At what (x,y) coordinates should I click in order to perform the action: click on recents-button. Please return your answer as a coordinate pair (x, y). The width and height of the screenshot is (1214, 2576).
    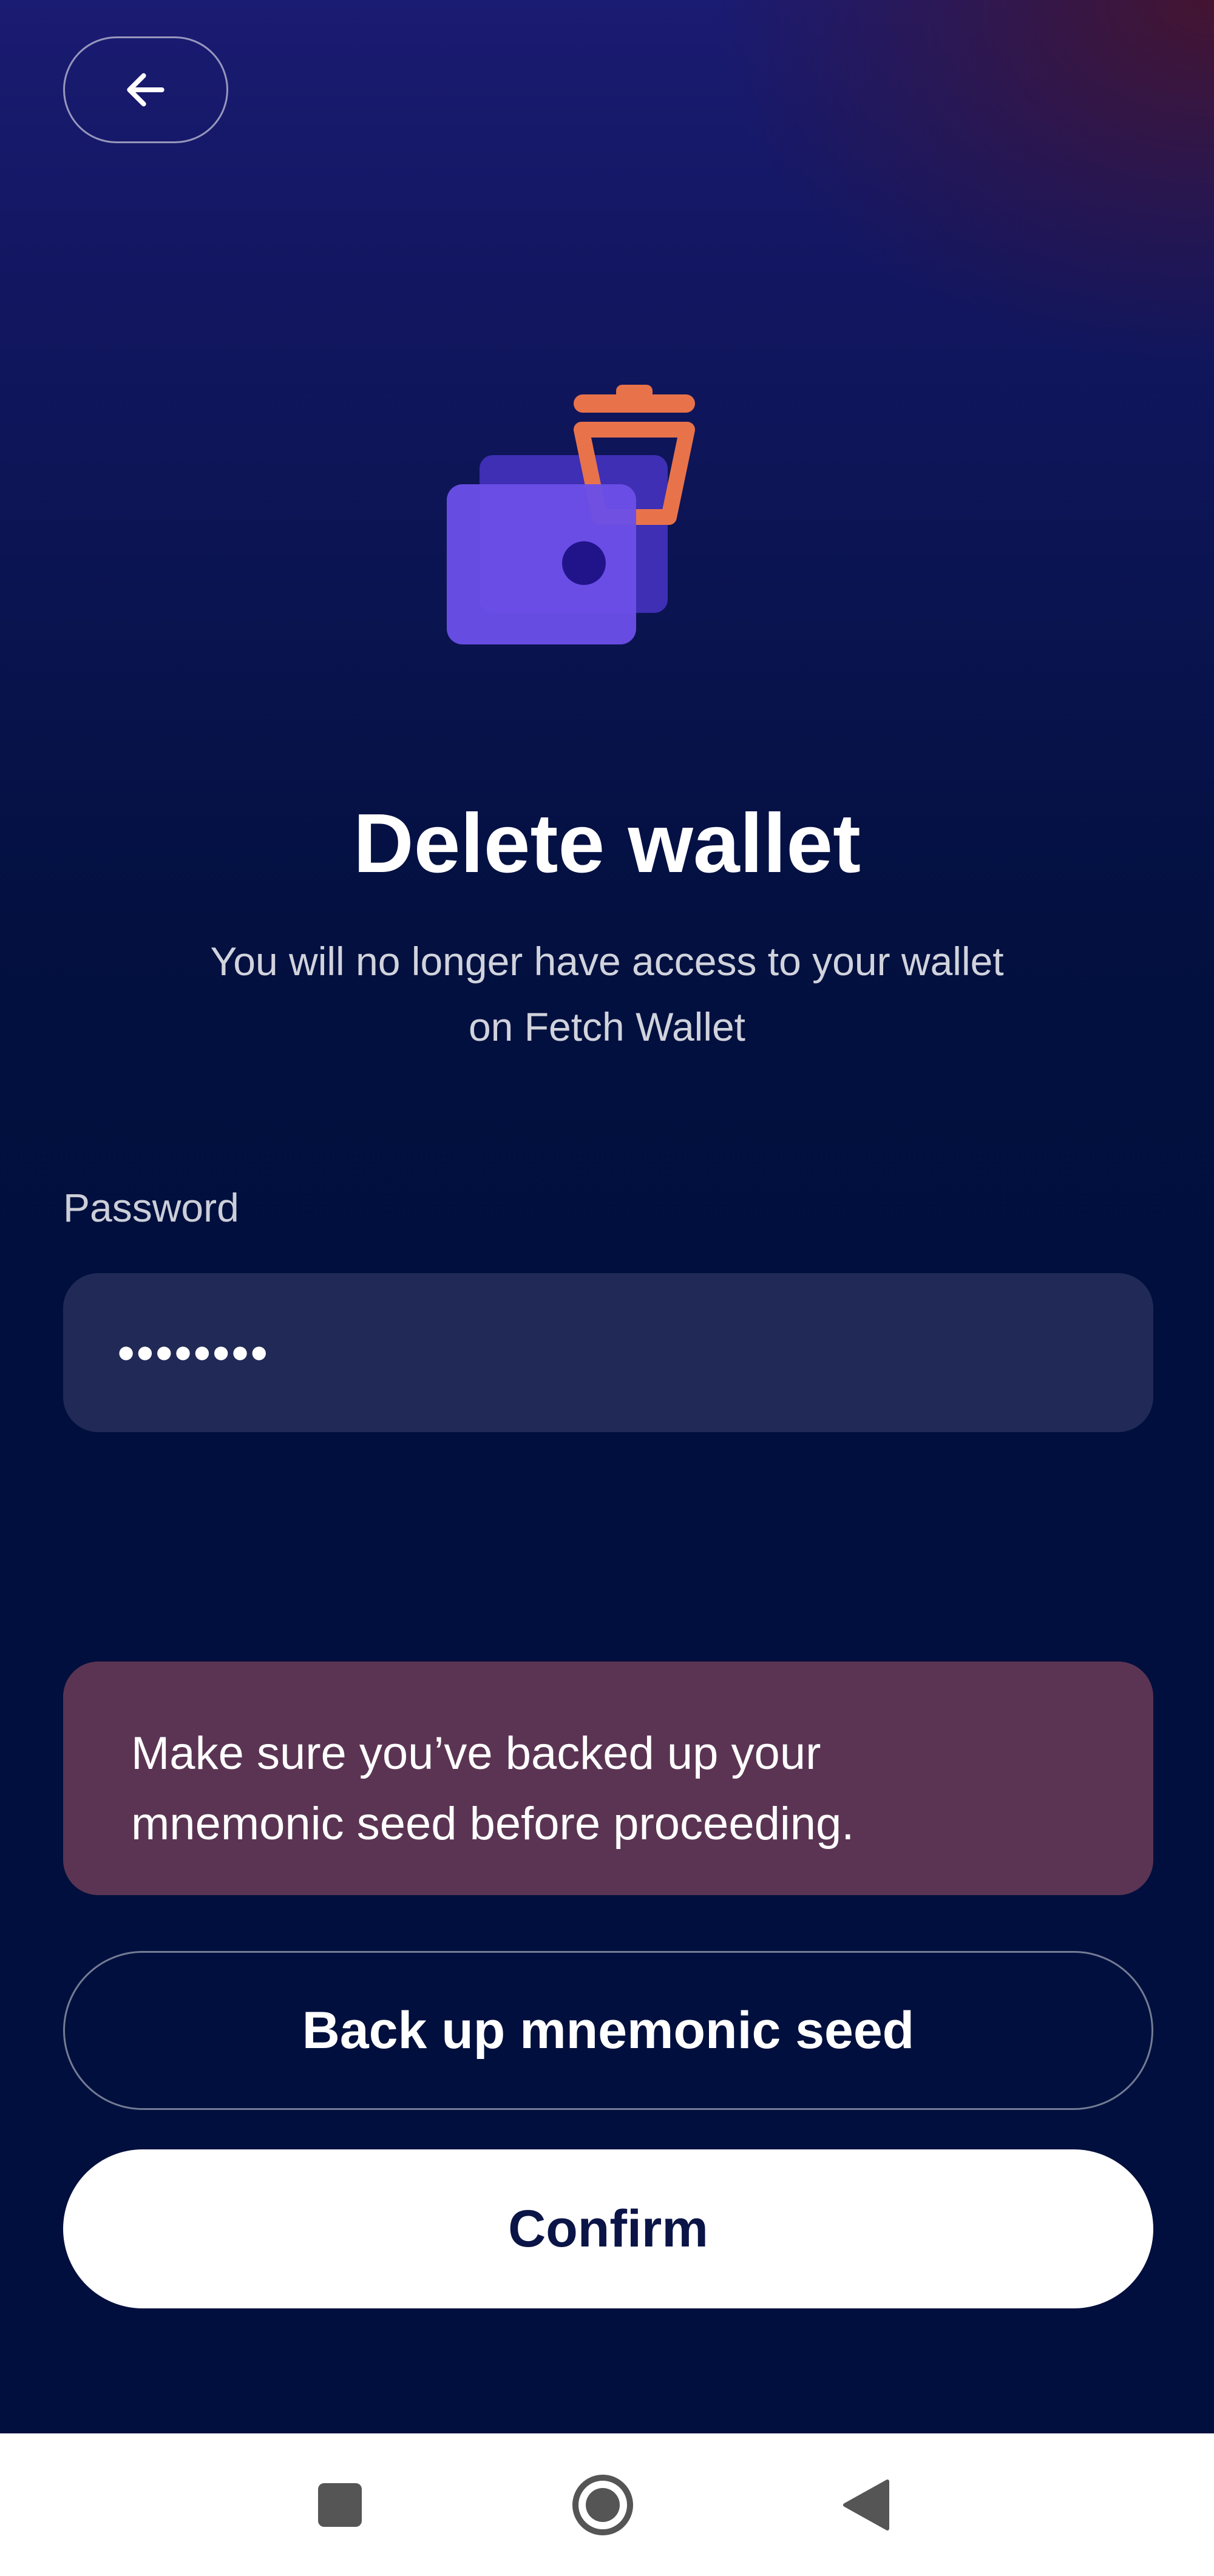
    Looking at the image, I should click on (340, 2504).